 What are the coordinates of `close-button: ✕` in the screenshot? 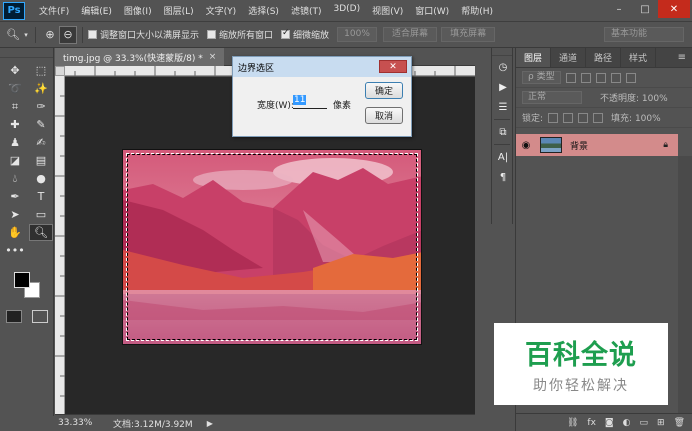 It's located at (674, 9).